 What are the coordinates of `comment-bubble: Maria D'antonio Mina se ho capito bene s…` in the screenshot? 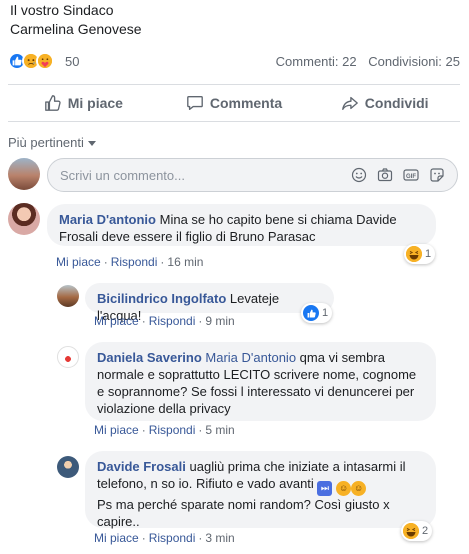 It's located at (241, 225).